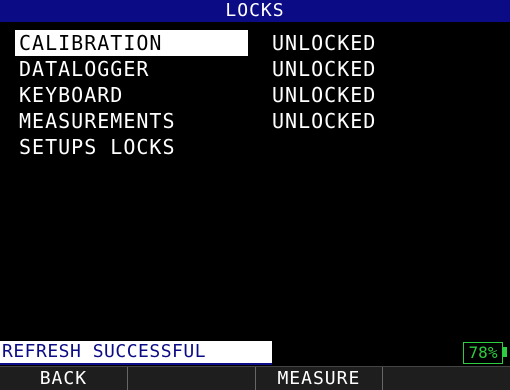  What do you see at coordinates (259, 69) in the screenshot?
I see `menu-item-datalogger: DATALOGGER UNLOCKED` at bounding box center [259, 69].